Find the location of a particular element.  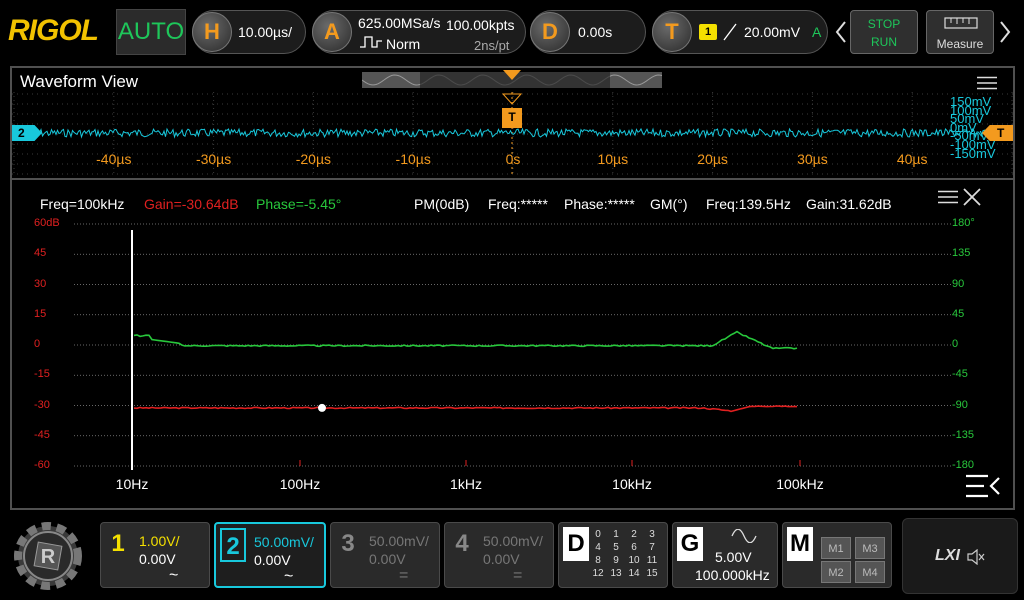

gain-tick-label: -15 is located at coordinates (42, 374).